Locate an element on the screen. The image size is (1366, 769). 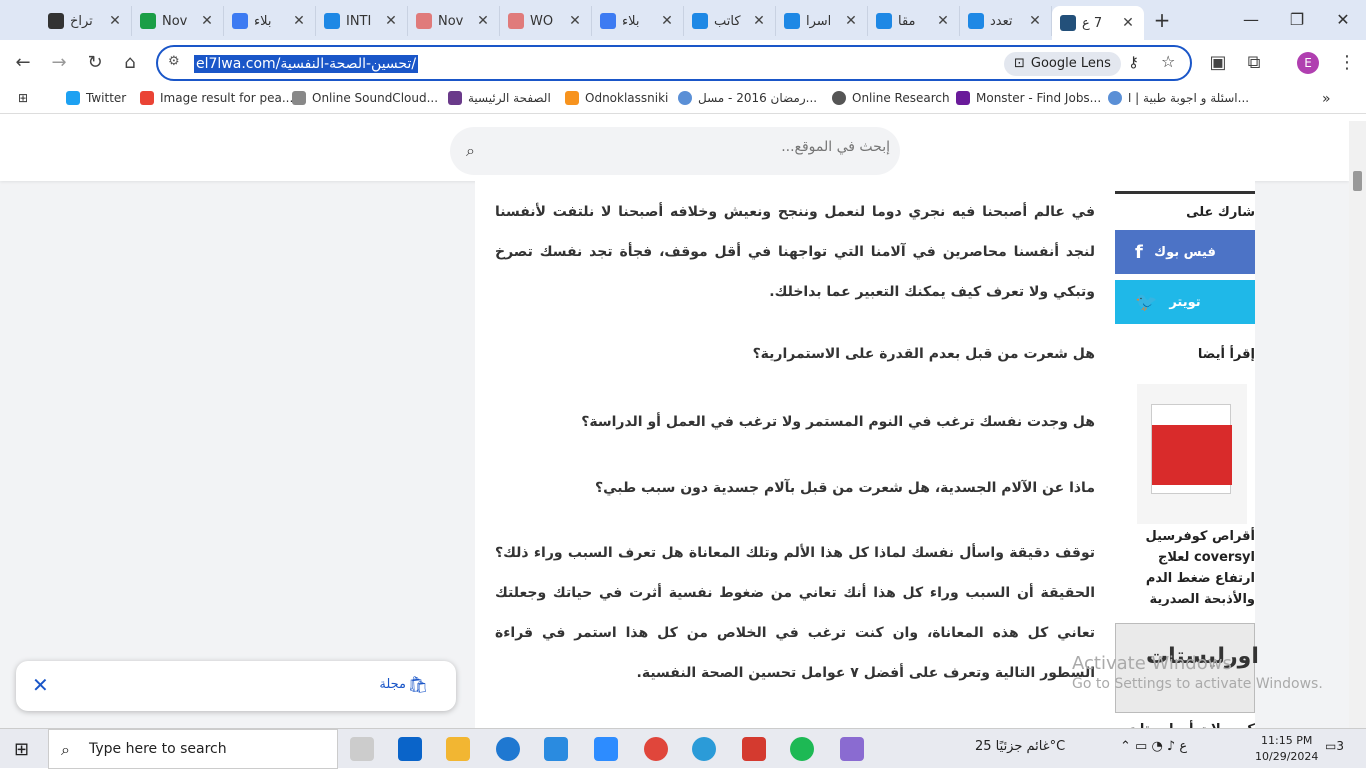
tab-title: 7 ع is located at coordinates (1092, 23).